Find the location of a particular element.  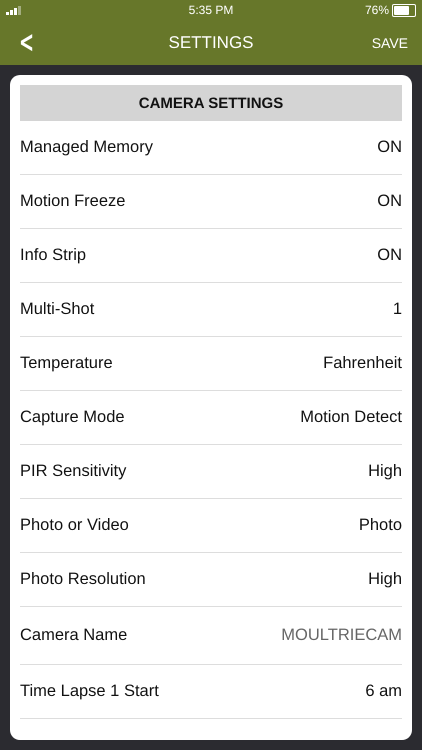

setting-value: Fahrenheit is located at coordinates (362, 363).